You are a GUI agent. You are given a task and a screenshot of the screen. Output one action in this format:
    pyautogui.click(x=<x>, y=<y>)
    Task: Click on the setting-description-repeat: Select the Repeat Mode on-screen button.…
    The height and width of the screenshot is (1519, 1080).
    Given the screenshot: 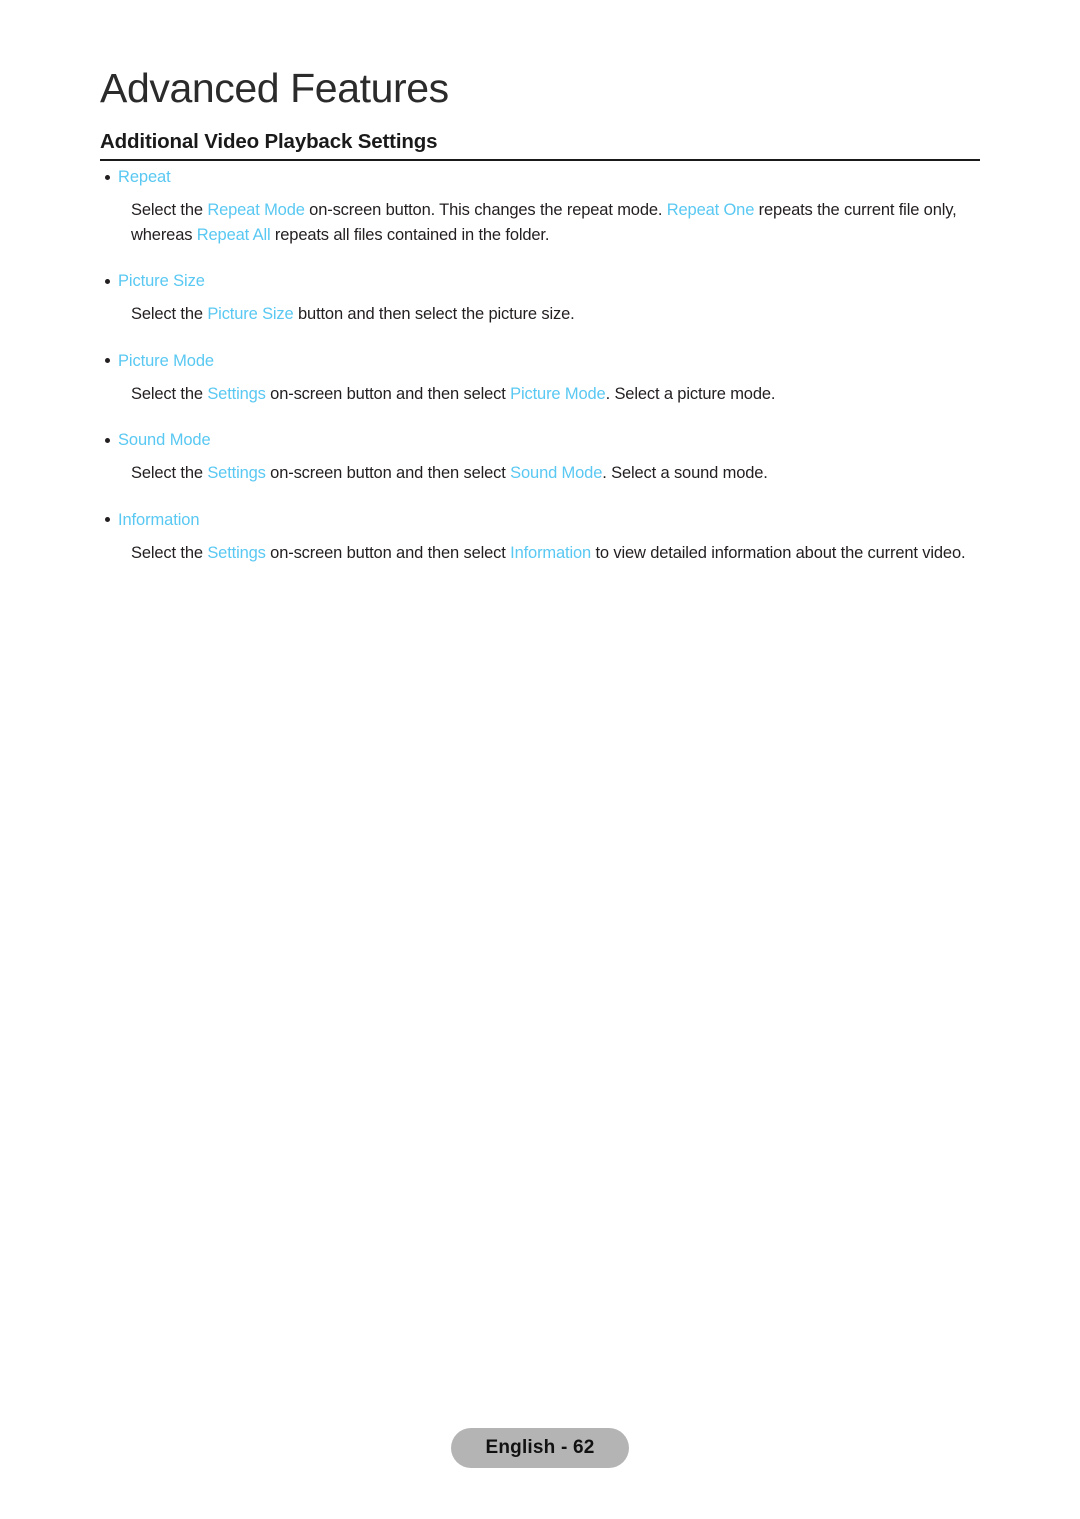 What is the action you would take?
    pyautogui.click(x=553, y=222)
    